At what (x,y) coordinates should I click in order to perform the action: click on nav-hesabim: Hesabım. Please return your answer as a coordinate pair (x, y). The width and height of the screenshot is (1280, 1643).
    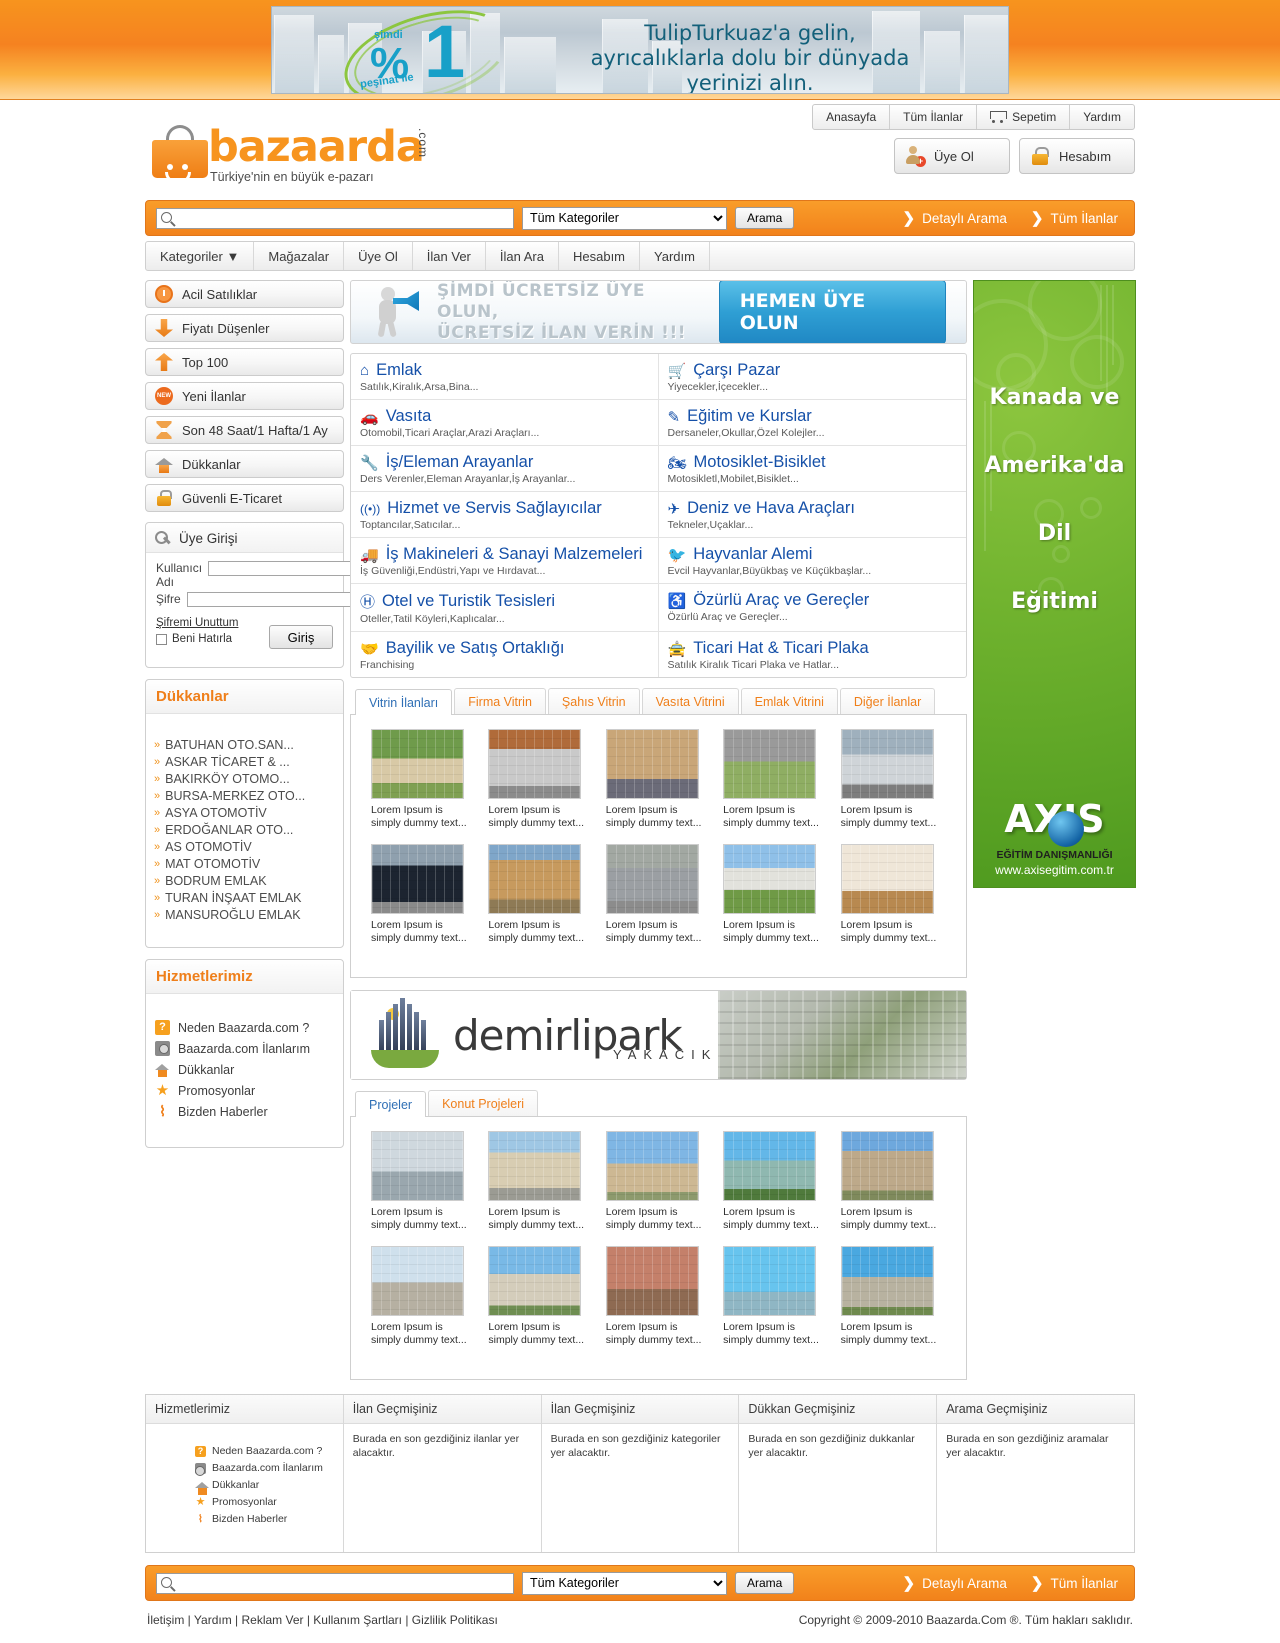
    Looking at the image, I should click on (600, 256).